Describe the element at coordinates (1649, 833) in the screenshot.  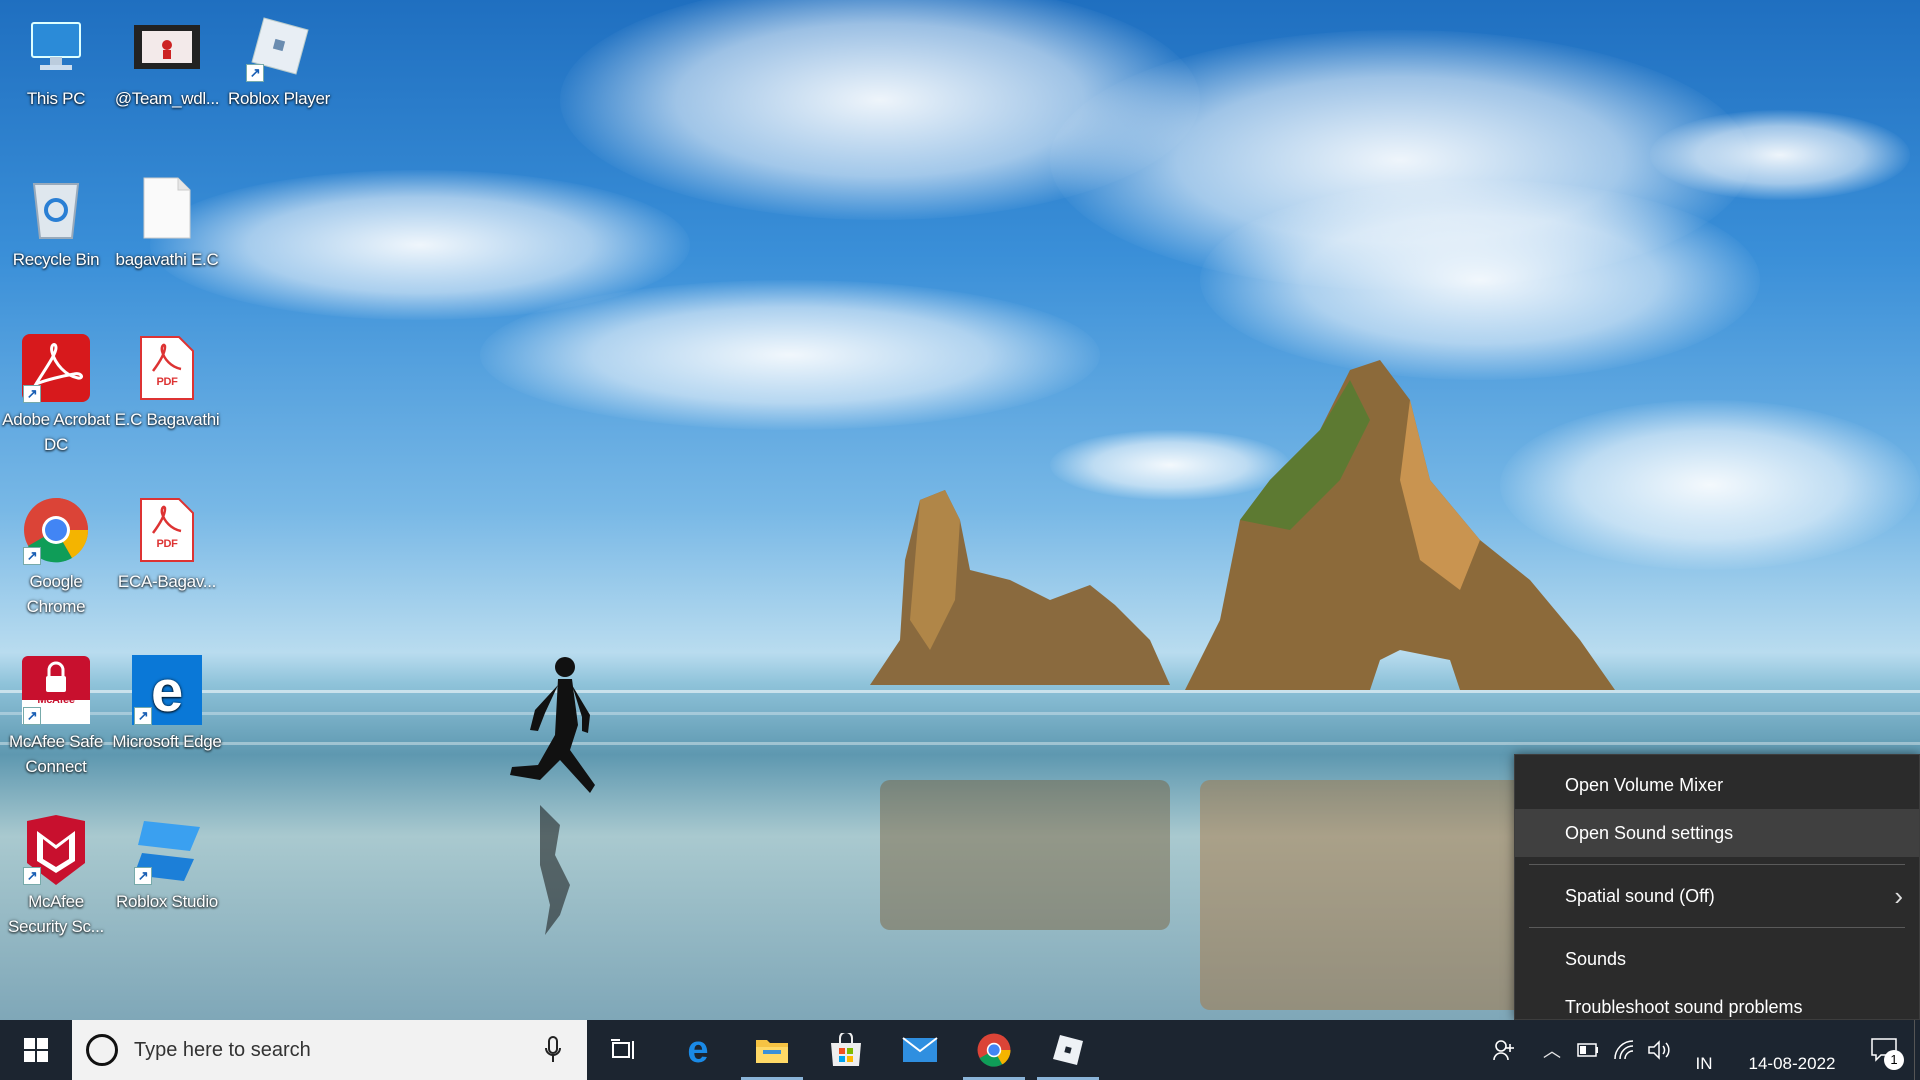
I see `menu-item-label: Open Sound settings` at that location.